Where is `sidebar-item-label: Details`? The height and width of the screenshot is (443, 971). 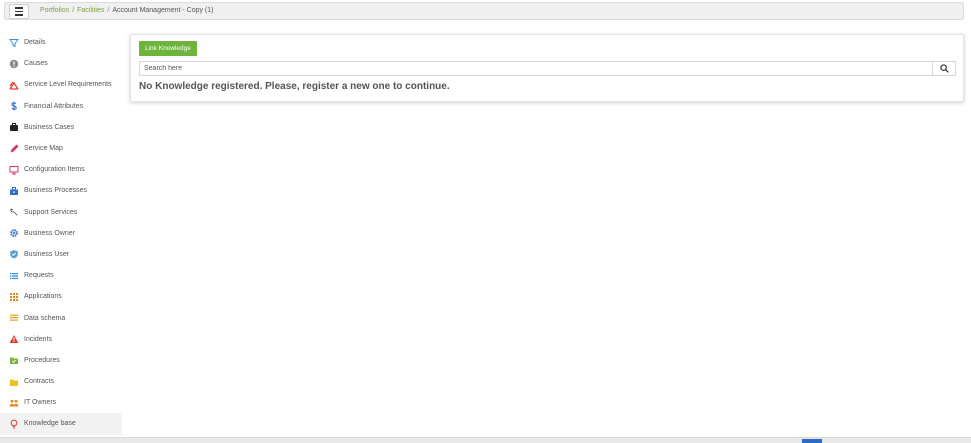 sidebar-item-label: Details is located at coordinates (35, 43).